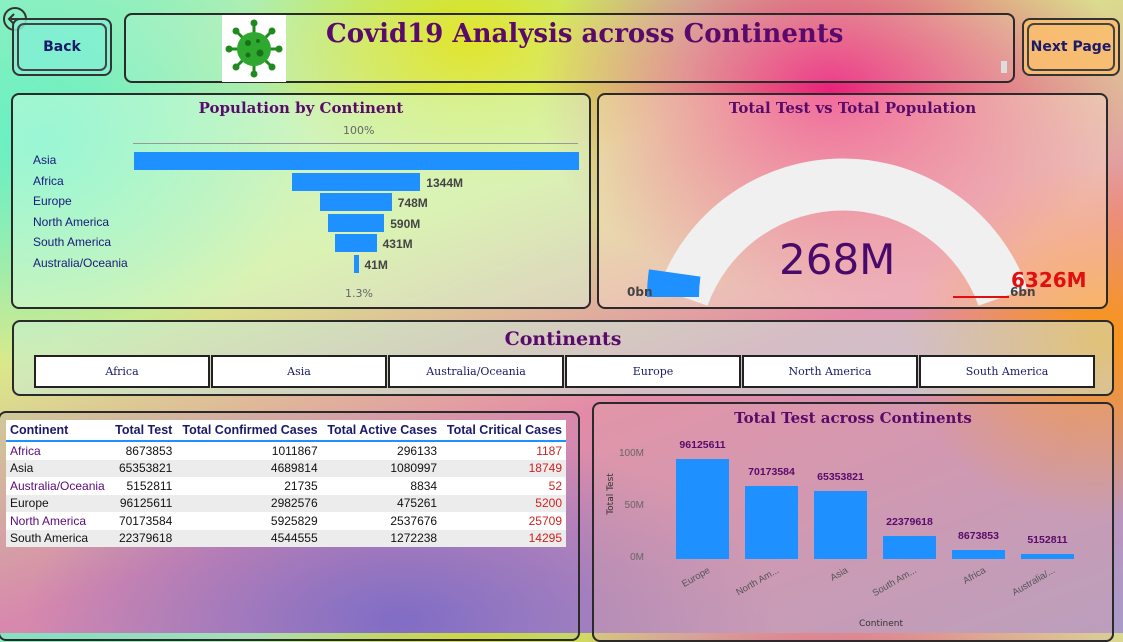 The image size is (1123, 642). Describe the element at coordinates (58, 431) in the screenshot. I see `column-header: Continent` at that location.